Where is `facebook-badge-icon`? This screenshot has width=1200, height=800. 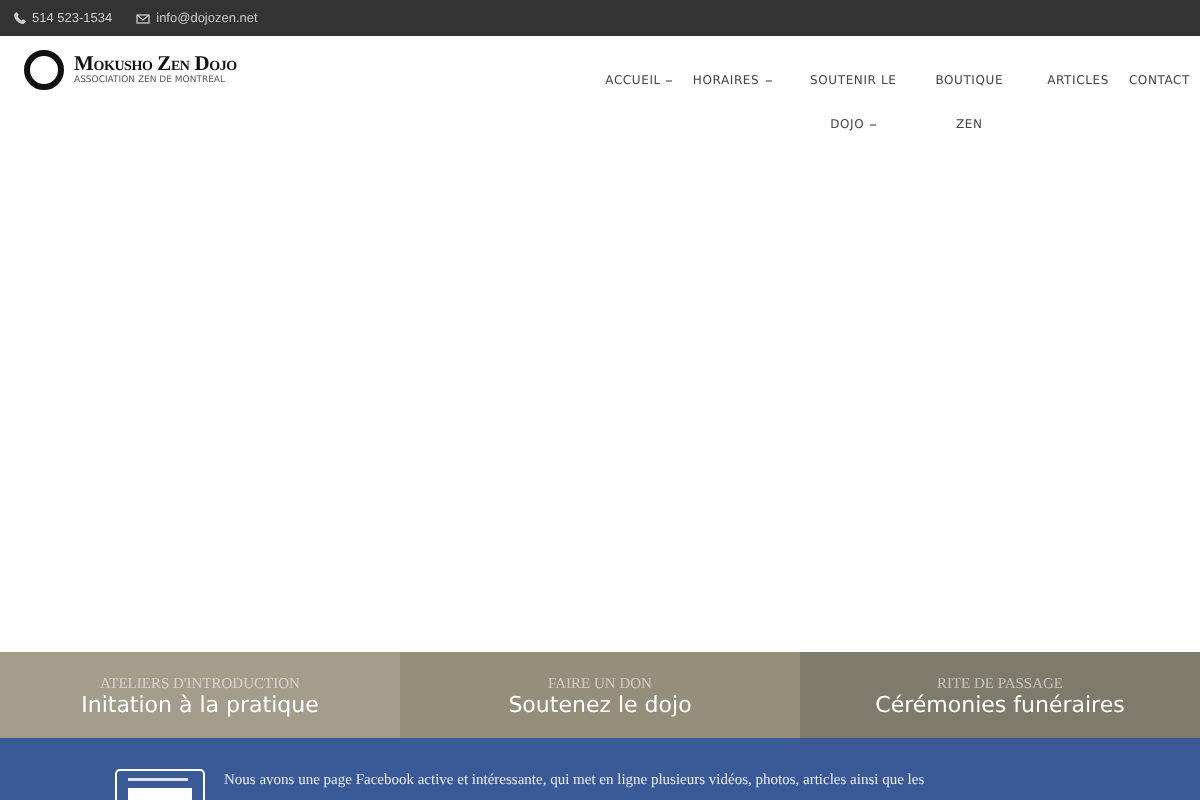 facebook-badge-icon is located at coordinates (160, 784).